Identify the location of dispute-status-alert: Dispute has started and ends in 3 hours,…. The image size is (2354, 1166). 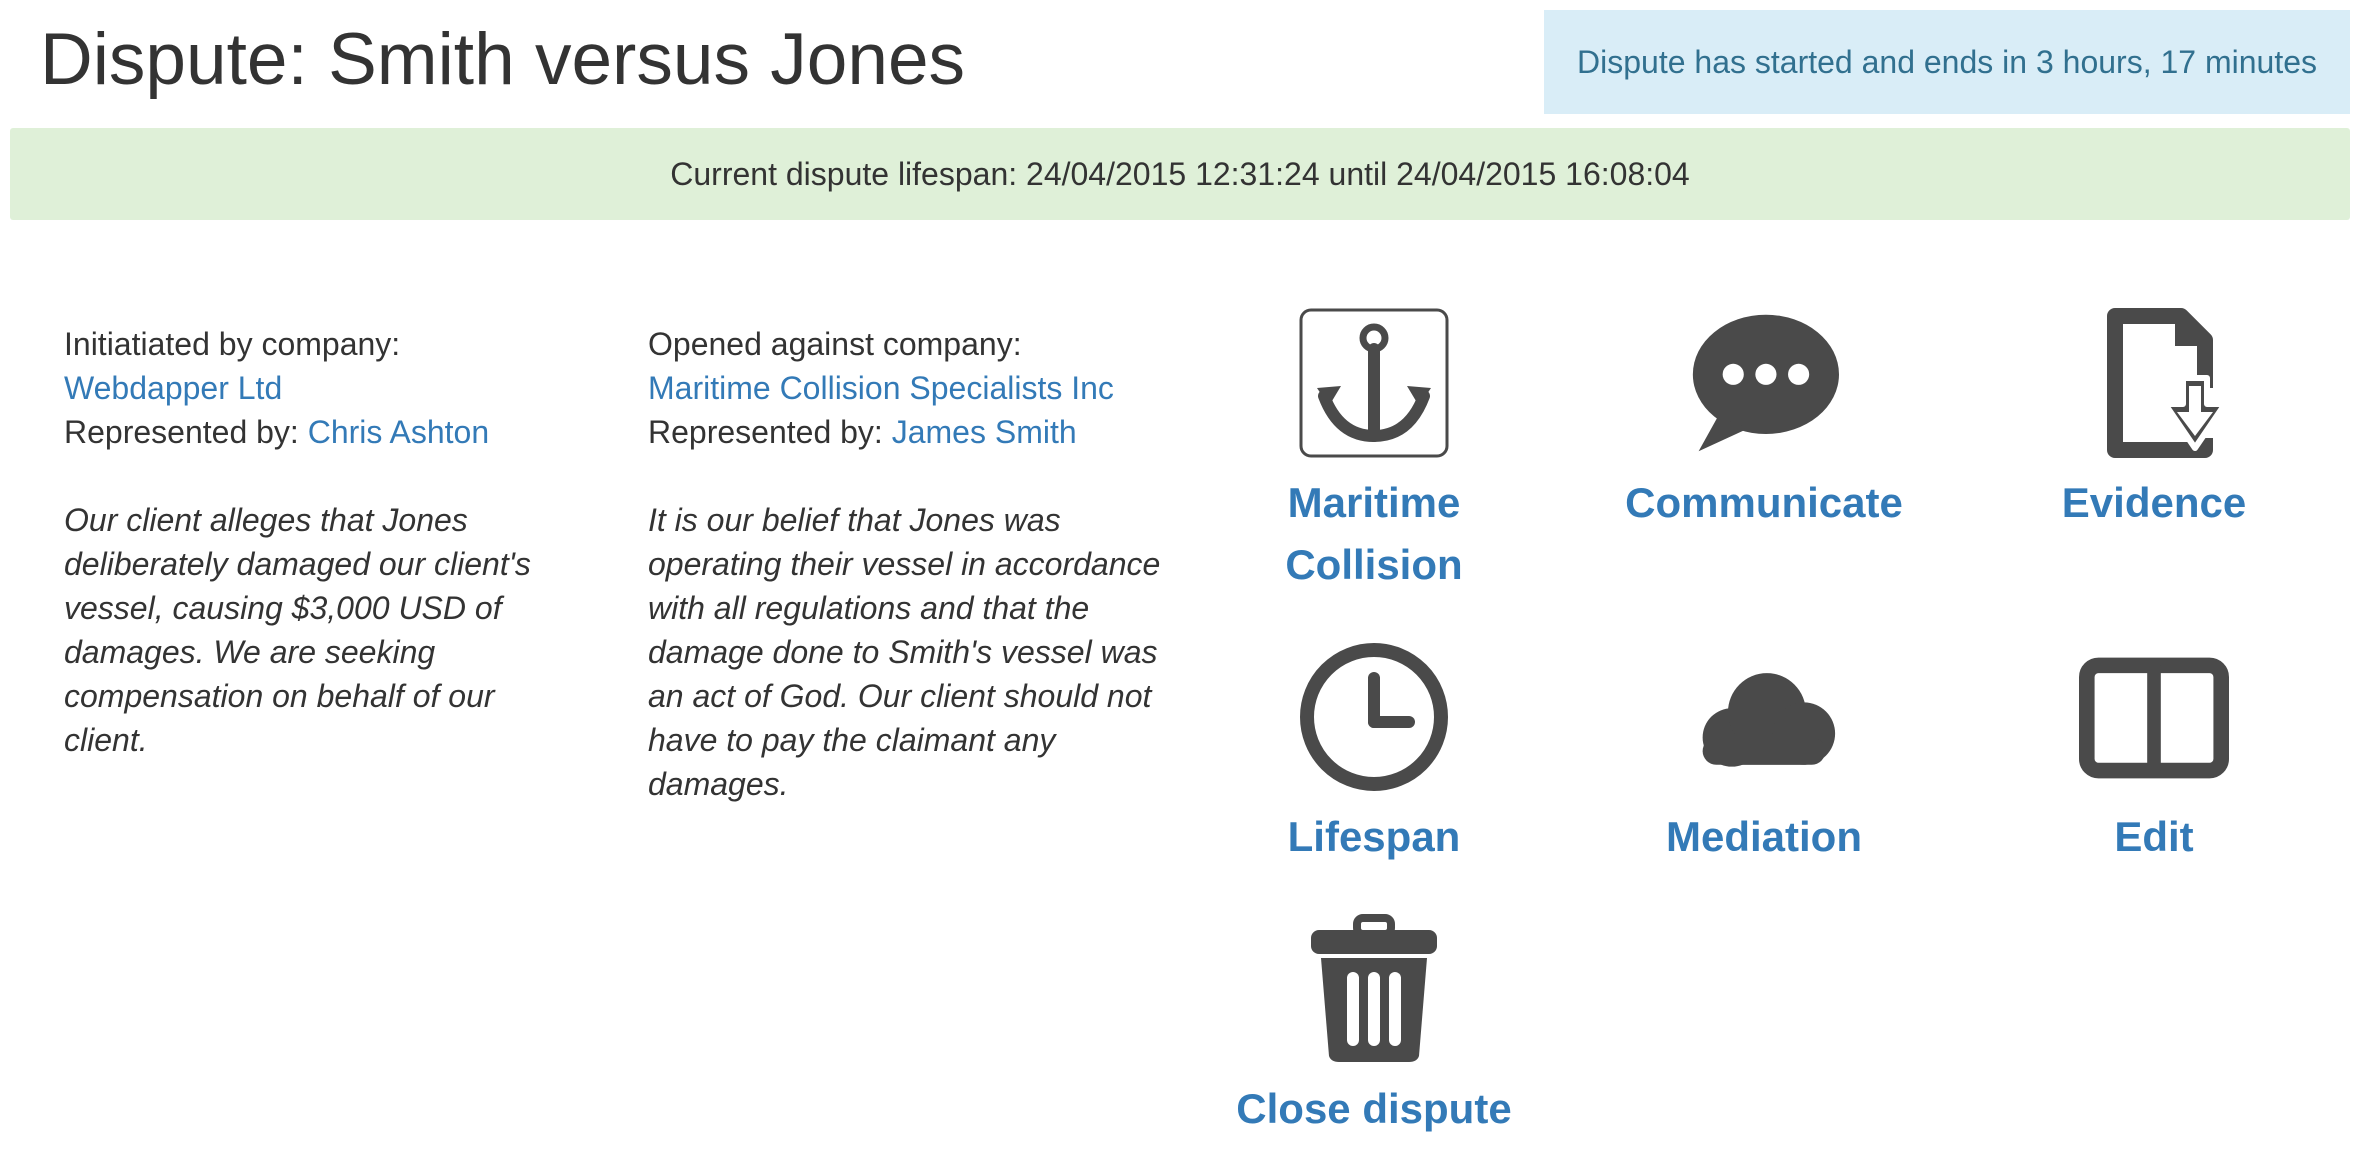
(1947, 62).